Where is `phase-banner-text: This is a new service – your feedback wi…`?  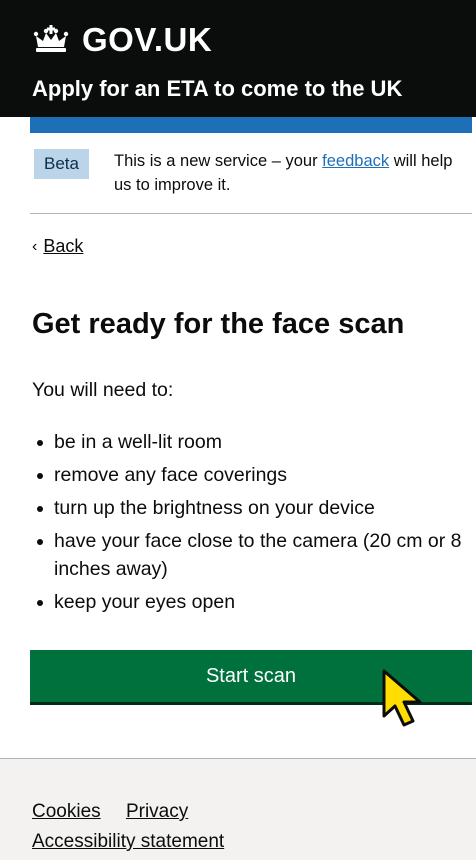
phase-banner-text: This is a new service – your feedback wi… is located at coordinates (290, 173).